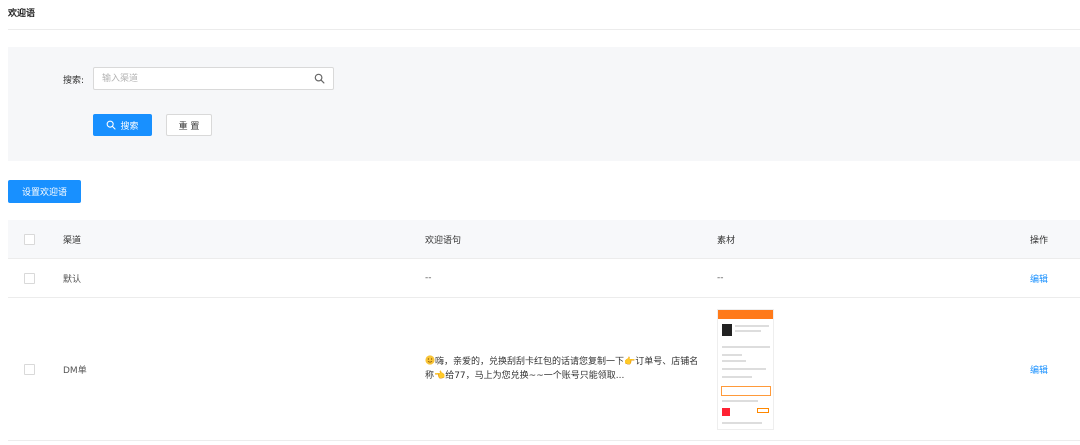 The width and height of the screenshot is (1080, 445). Describe the element at coordinates (544, 278) in the screenshot. I see `table-row: 默认 -- -- 编辑` at that location.